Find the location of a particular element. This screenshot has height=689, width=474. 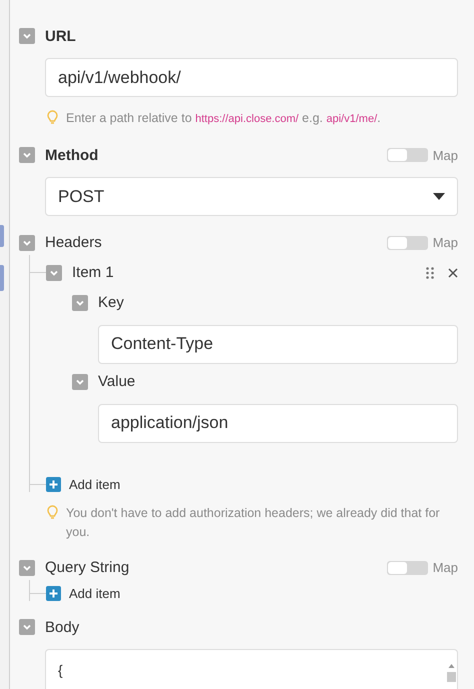

hint-link: https://api.close.com/ is located at coordinates (247, 119).